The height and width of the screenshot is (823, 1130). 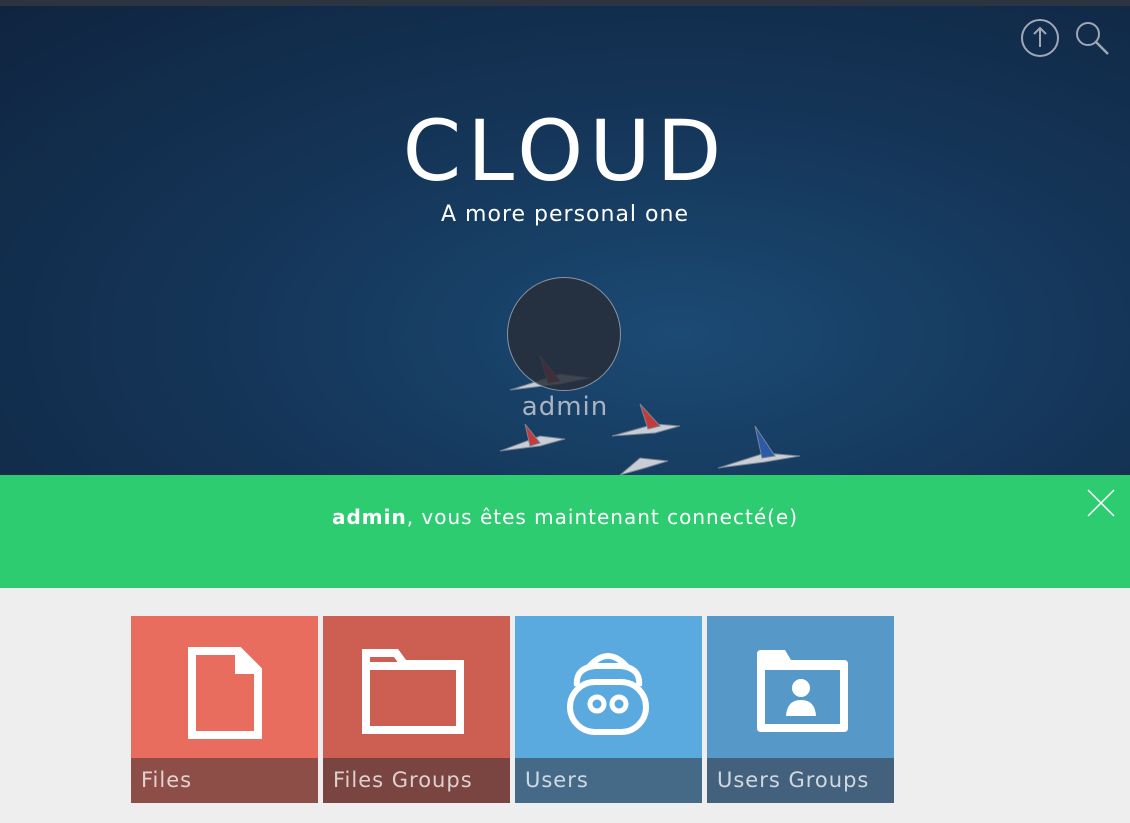 I want to click on user-face-icon, so click(x=608, y=694).